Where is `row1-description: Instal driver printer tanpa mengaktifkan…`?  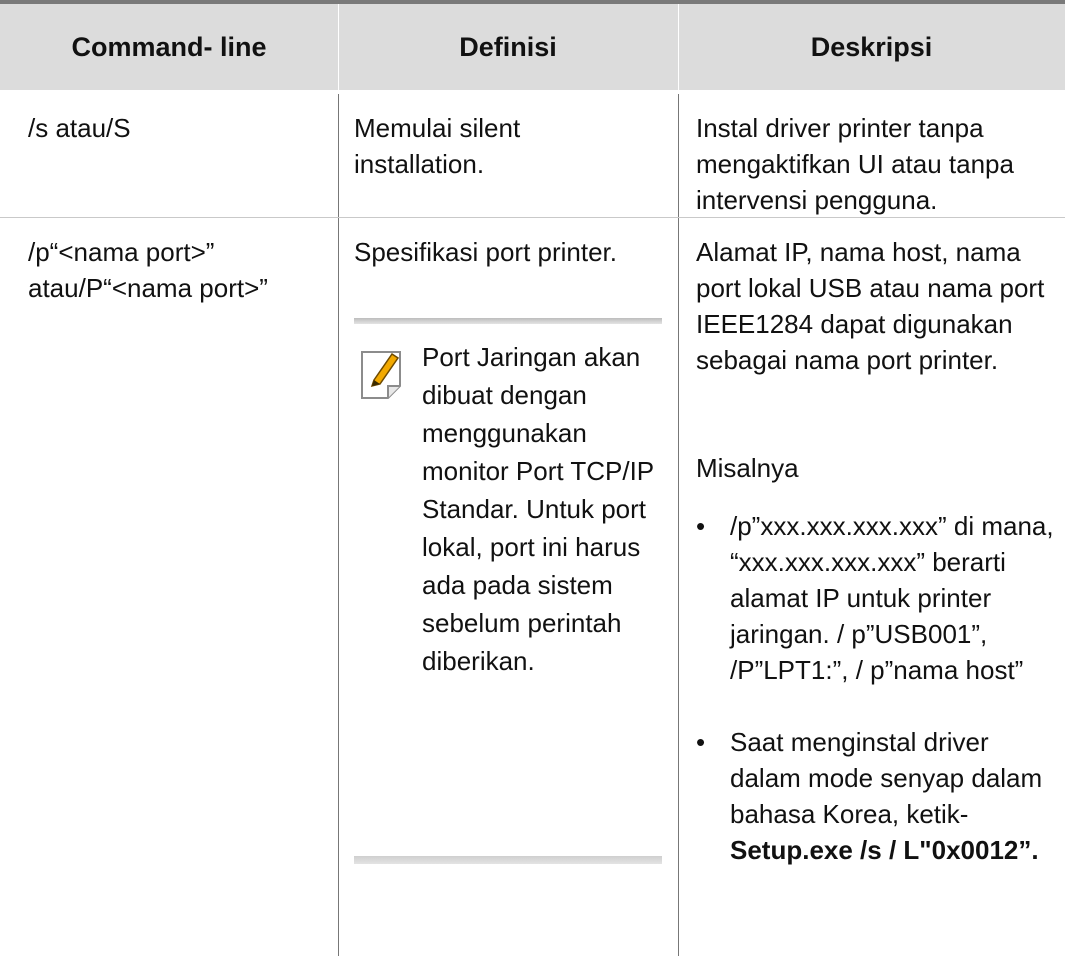 row1-description: Instal driver printer tanpa mengaktifkan… is located at coordinates (855, 164).